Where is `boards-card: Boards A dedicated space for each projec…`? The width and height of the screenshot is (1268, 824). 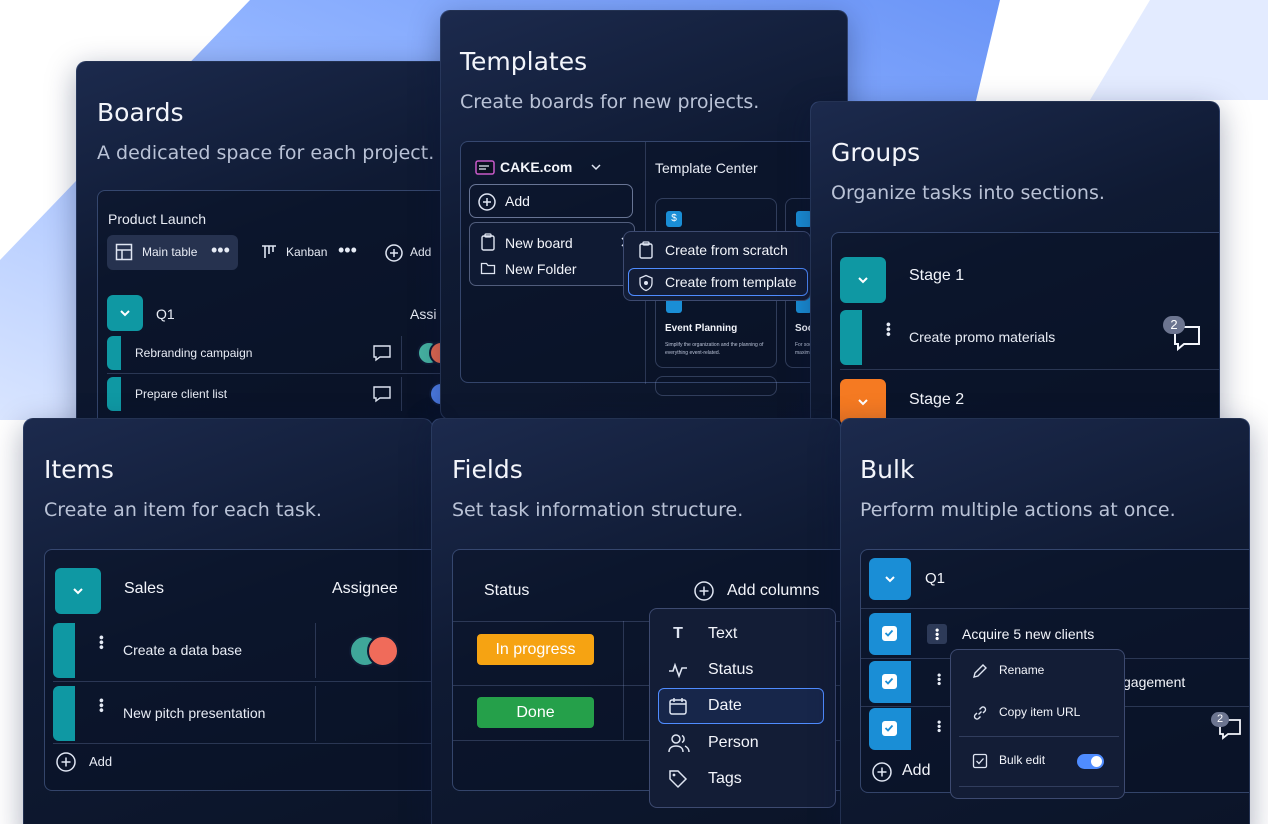
boards-card: Boards A dedicated space for each projec… is located at coordinates (271, 246).